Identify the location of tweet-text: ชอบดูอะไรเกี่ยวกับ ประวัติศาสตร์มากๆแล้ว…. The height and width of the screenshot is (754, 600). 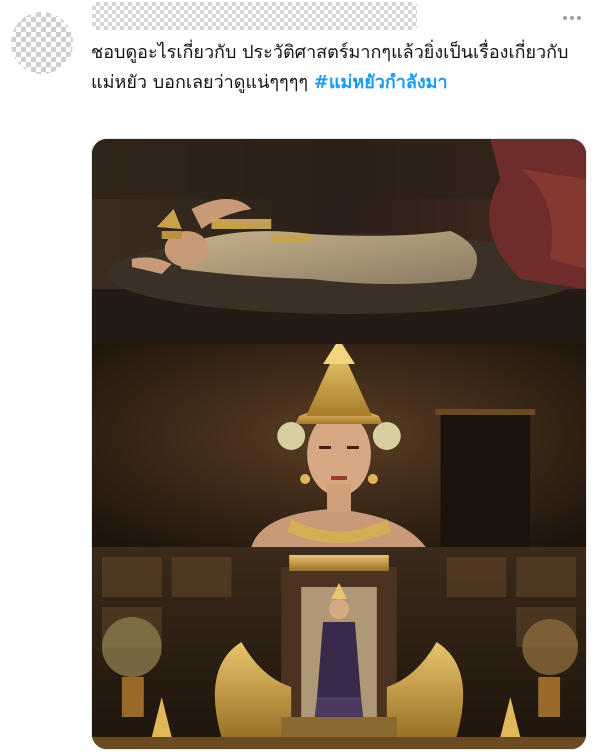
(338, 68).